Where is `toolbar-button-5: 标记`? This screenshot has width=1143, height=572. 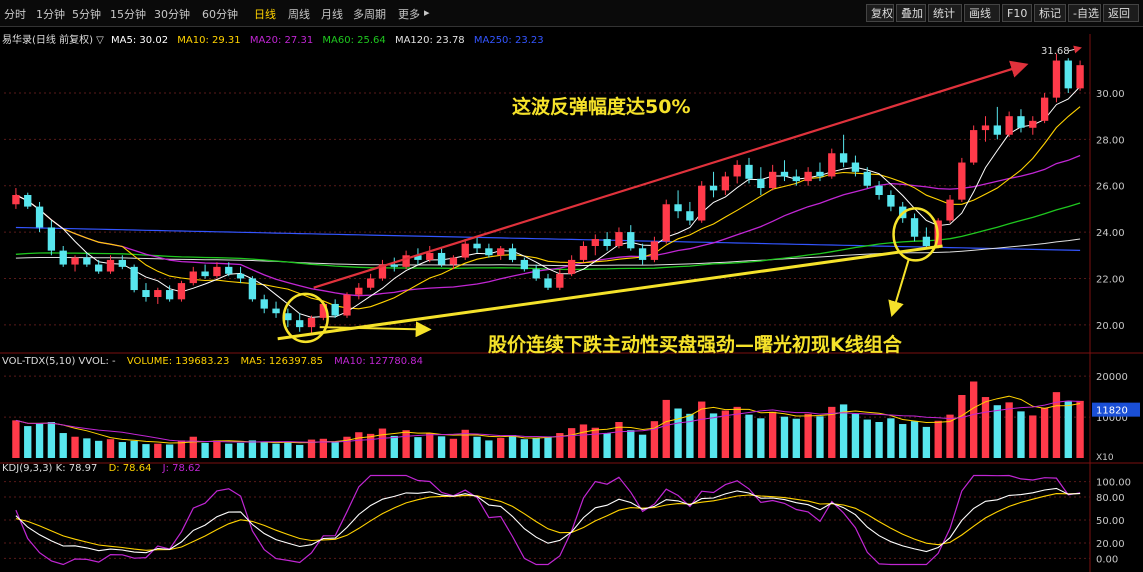 toolbar-button-5: 标记 is located at coordinates (1050, 13).